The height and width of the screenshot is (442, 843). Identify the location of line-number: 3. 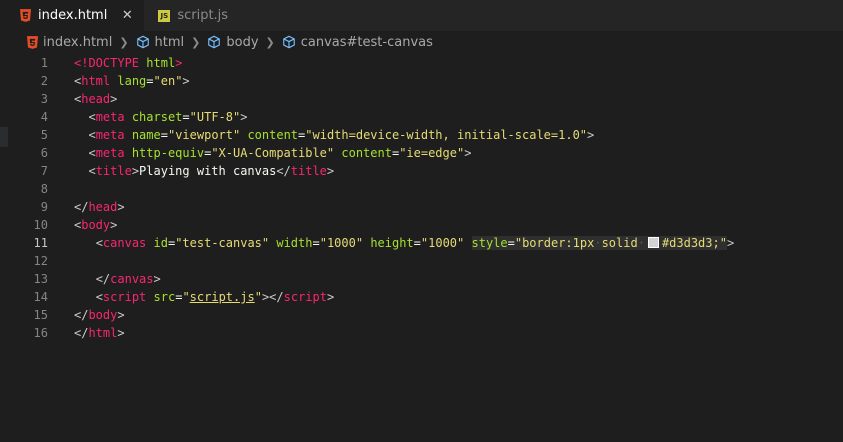
(44, 99).